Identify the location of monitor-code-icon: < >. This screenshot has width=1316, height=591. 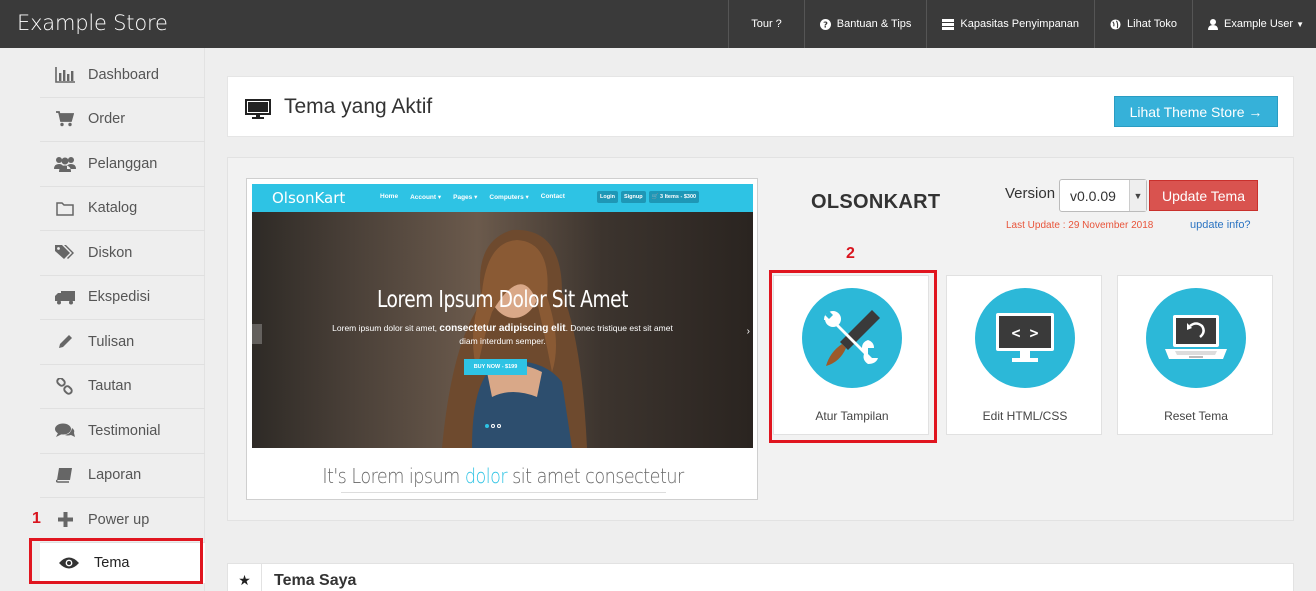
(1025, 337).